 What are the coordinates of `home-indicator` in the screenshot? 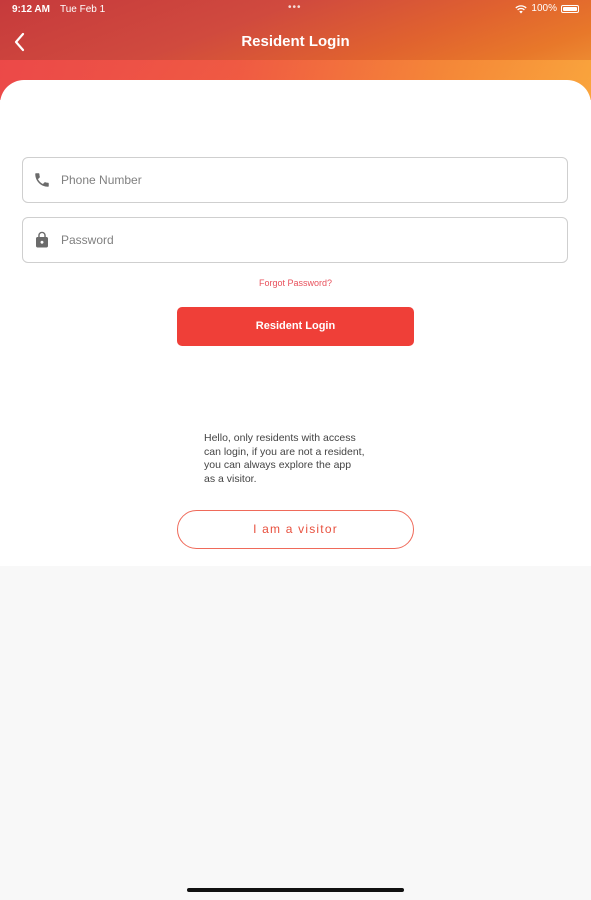 It's located at (295, 890).